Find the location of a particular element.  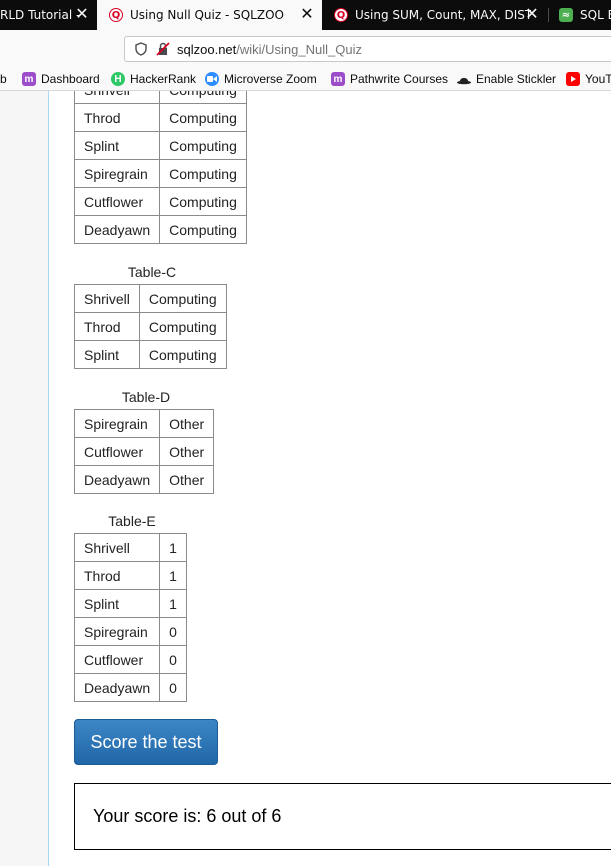

url-domain: sqlzoo.net is located at coordinates (207, 49).